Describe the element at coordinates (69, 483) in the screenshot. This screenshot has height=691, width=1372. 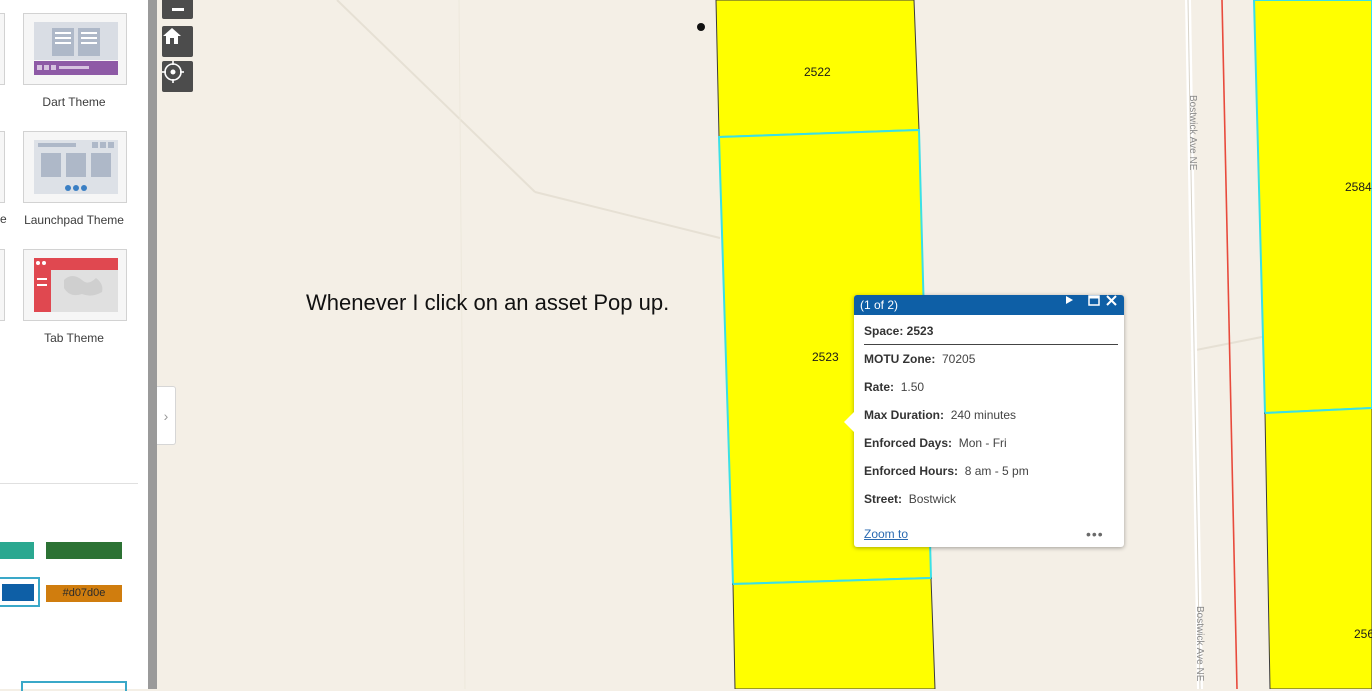
I see `section-divider` at that location.